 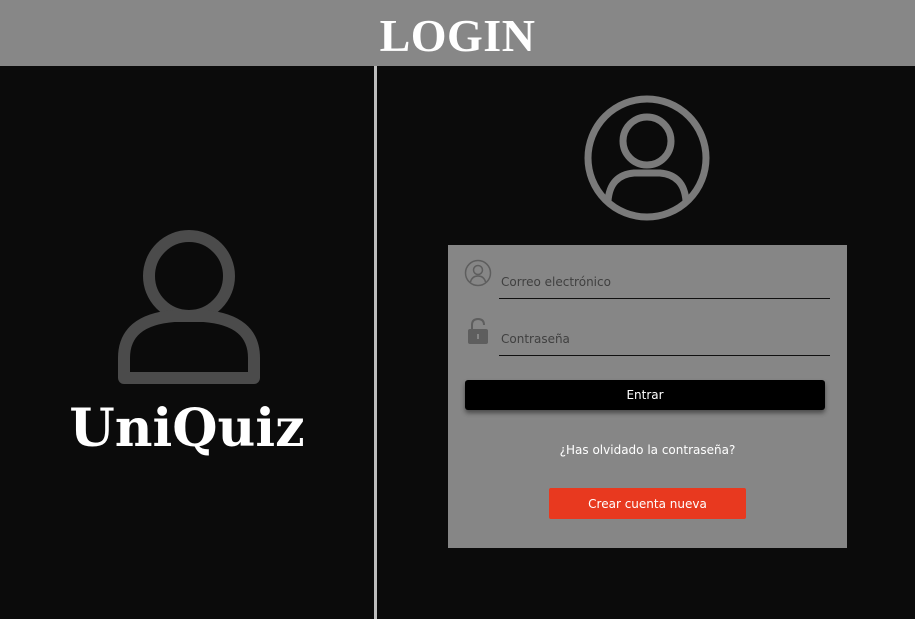 I want to click on password-row, so click(x=647, y=336).